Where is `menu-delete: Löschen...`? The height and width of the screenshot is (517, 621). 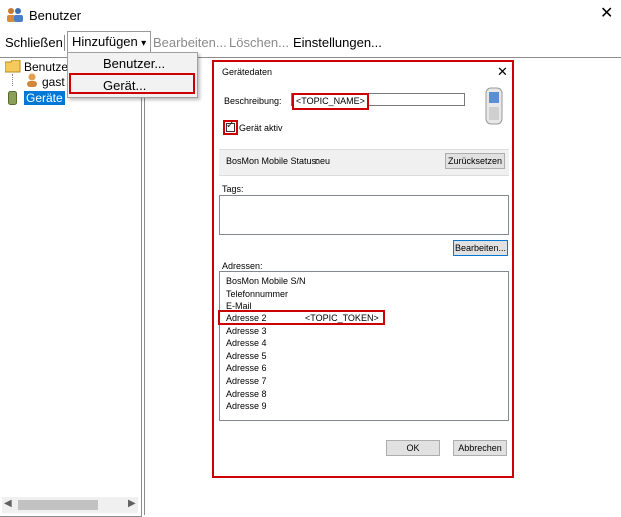 menu-delete: Löschen... is located at coordinates (259, 42).